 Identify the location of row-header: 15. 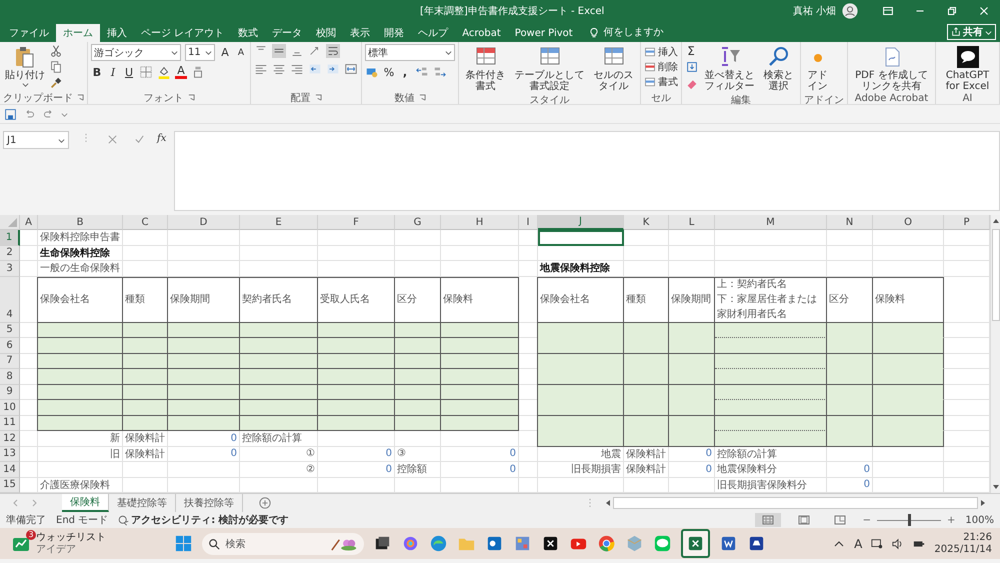
(10, 485).